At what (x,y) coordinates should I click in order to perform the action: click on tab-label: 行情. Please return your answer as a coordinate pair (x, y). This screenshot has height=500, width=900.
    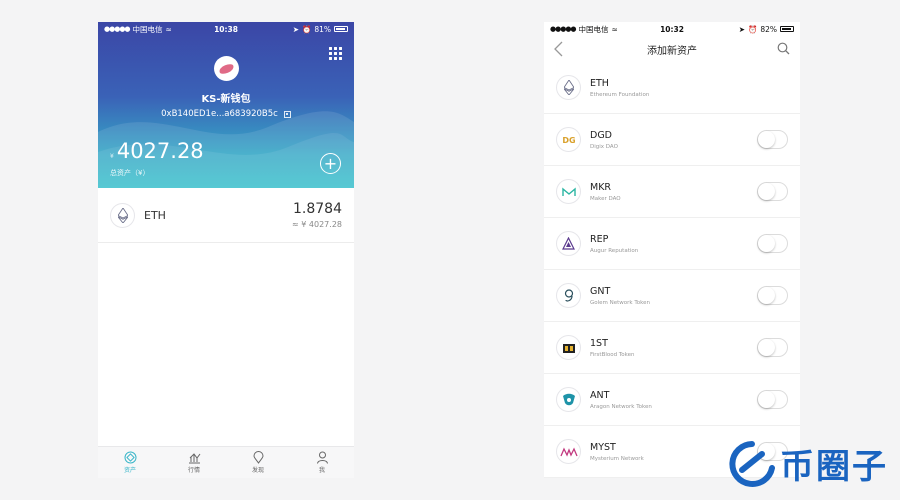
    Looking at the image, I should click on (193, 470).